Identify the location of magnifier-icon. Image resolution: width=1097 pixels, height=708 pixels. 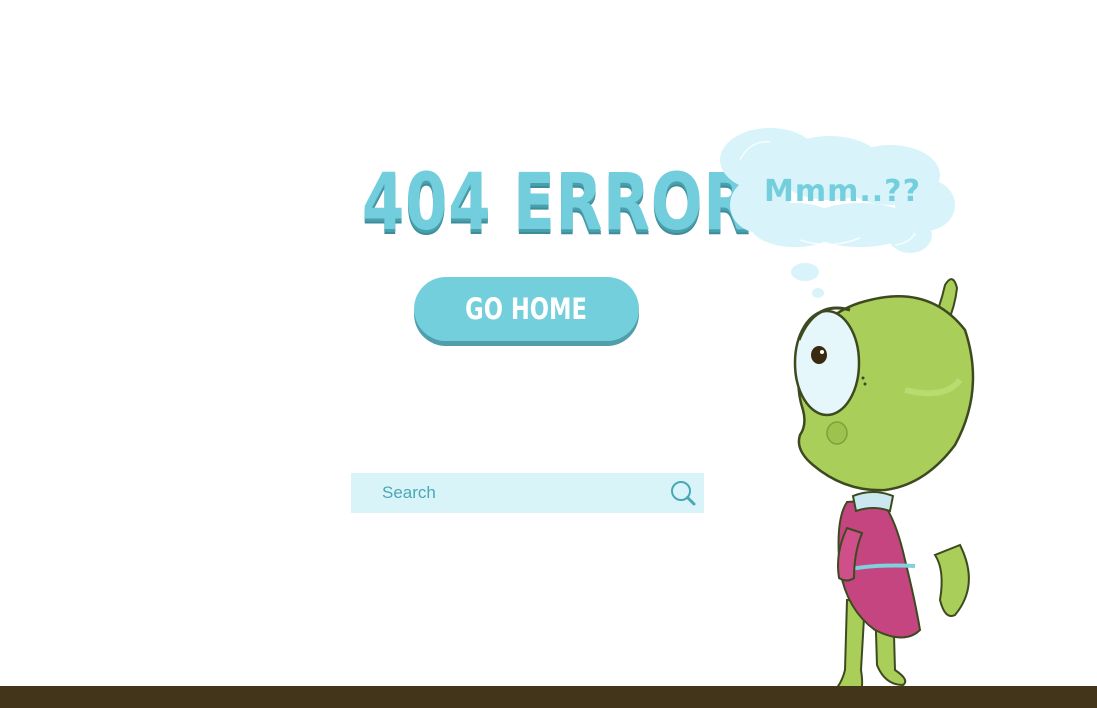
(683, 493).